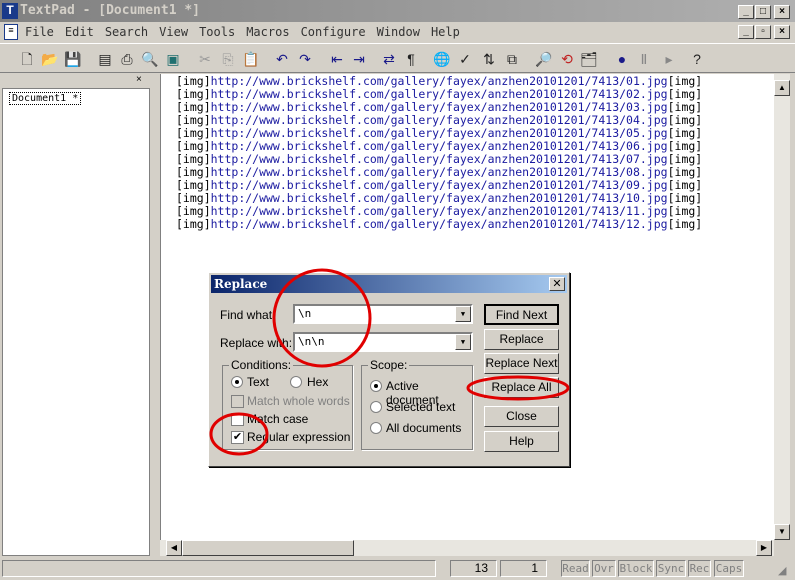  Describe the element at coordinates (239, 434) in the screenshot. I see `annotation-circle-regex` at that location.